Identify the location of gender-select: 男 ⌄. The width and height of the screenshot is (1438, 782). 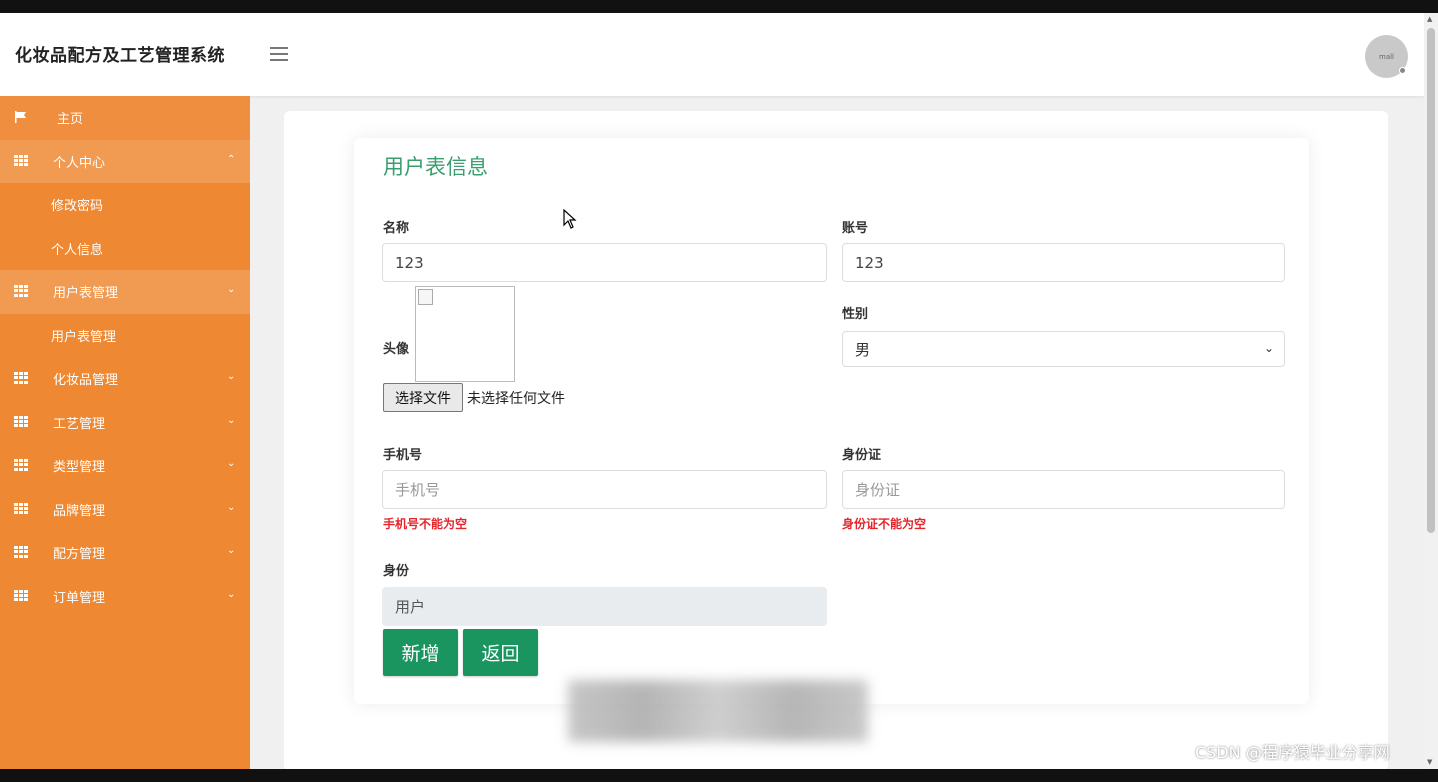
(1063, 349).